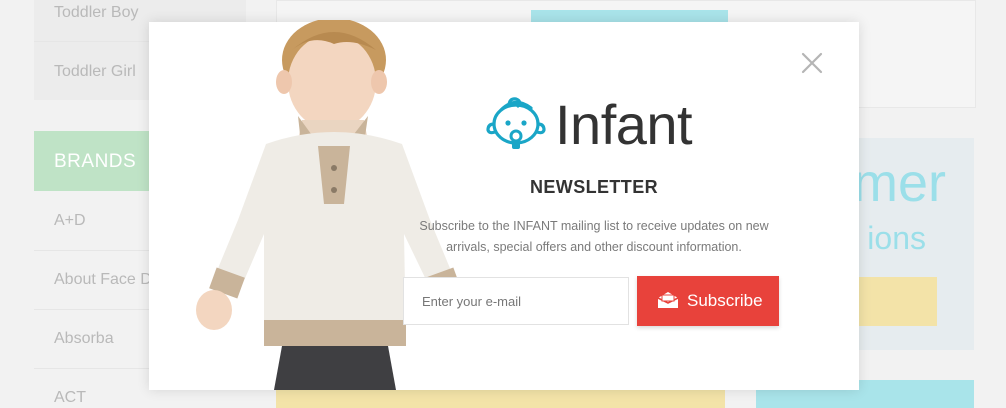 The height and width of the screenshot is (408, 1006). Describe the element at coordinates (96, 13) in the screenshot. I see `category-item: Toddler Boy` at that location.